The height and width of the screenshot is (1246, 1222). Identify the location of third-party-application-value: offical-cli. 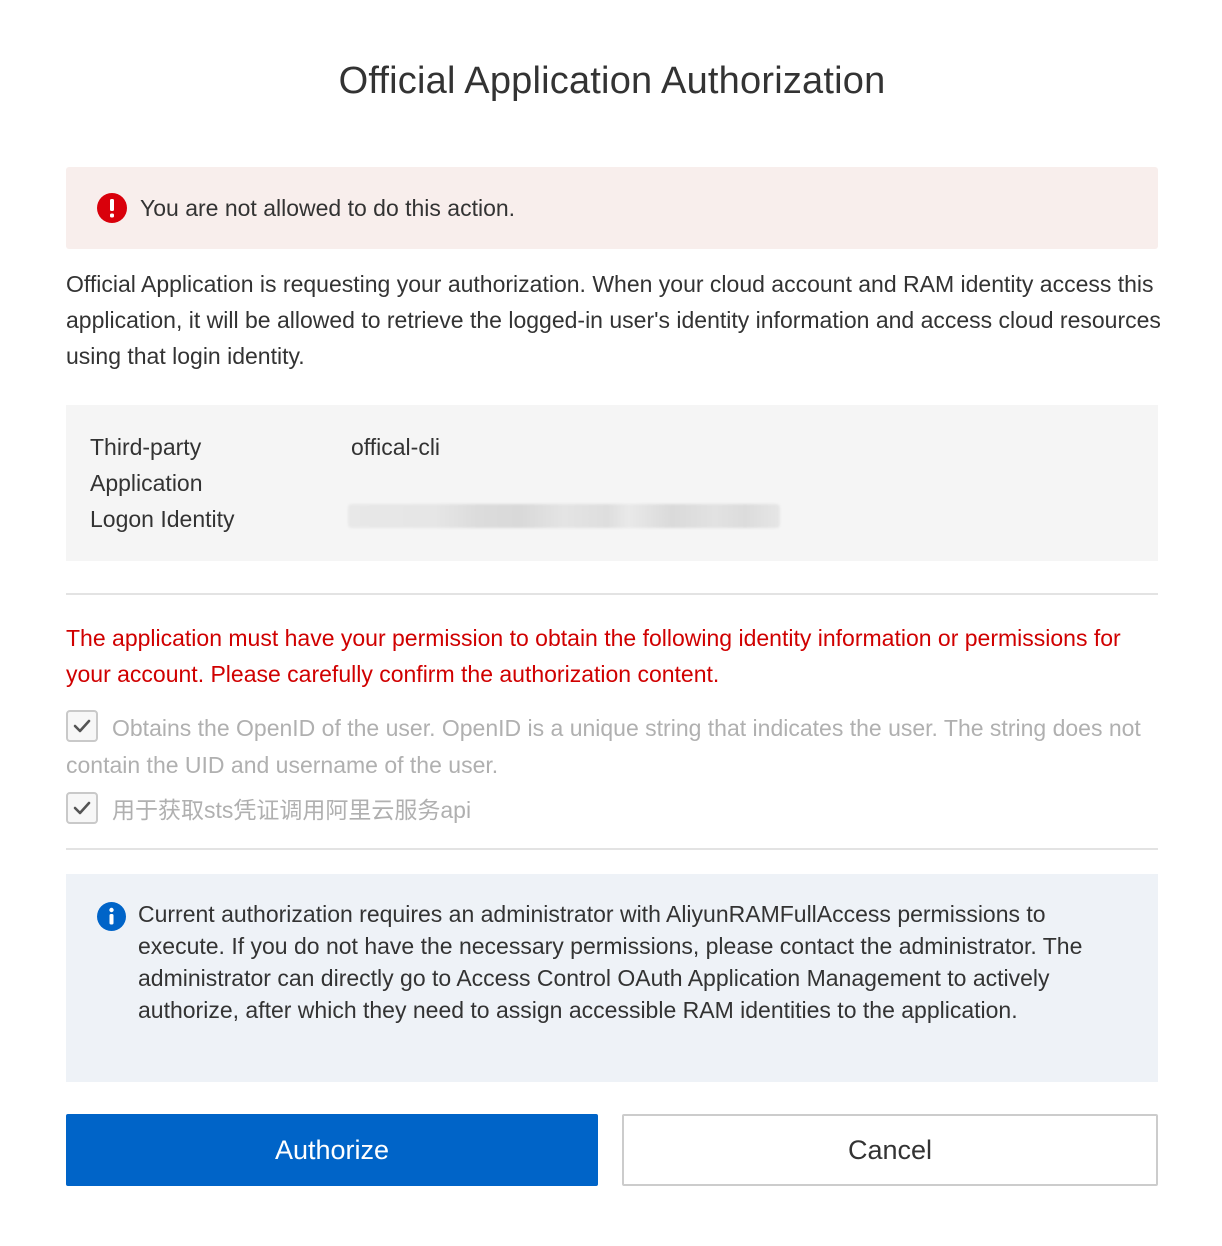
(396, 447).